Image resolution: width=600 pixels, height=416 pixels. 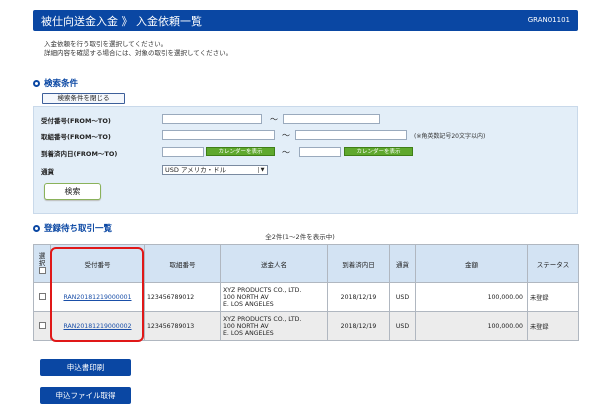 I want to click on select-header-label: 選択, so click(x=42, y=259).